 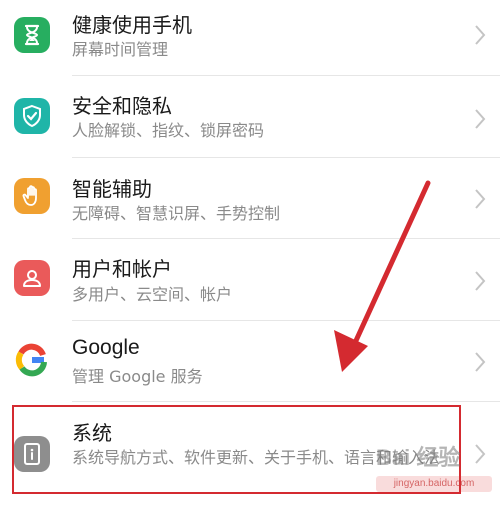 I want to click on item-subtitle: 人脸解锁、指纹、锁屏密码, so click(x=168, y=130).